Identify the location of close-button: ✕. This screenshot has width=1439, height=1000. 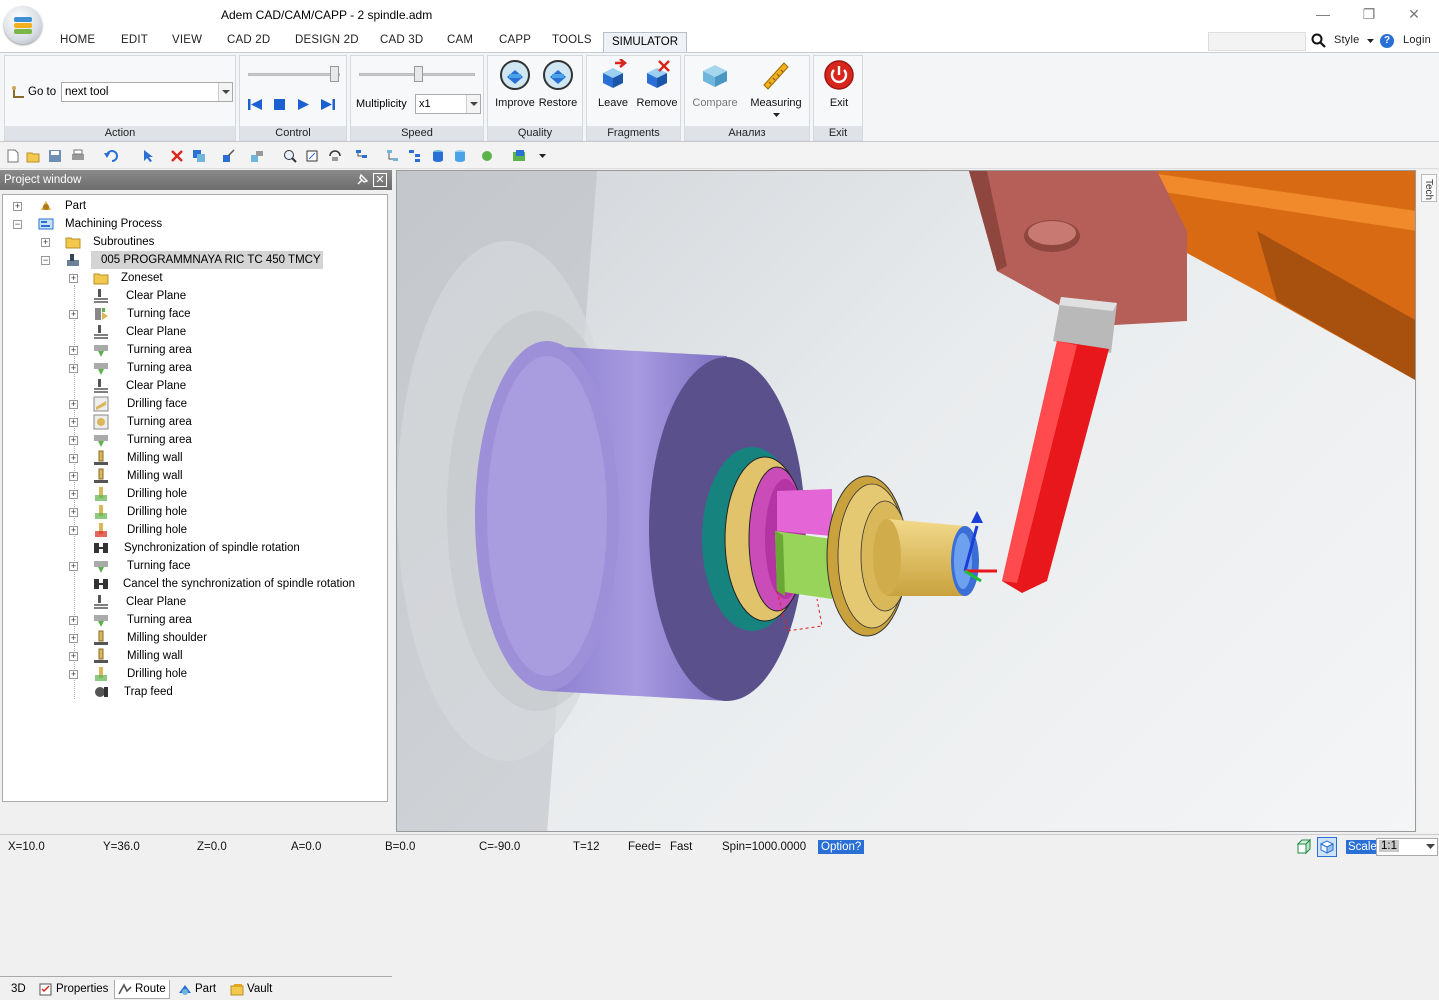
(1414, 14).